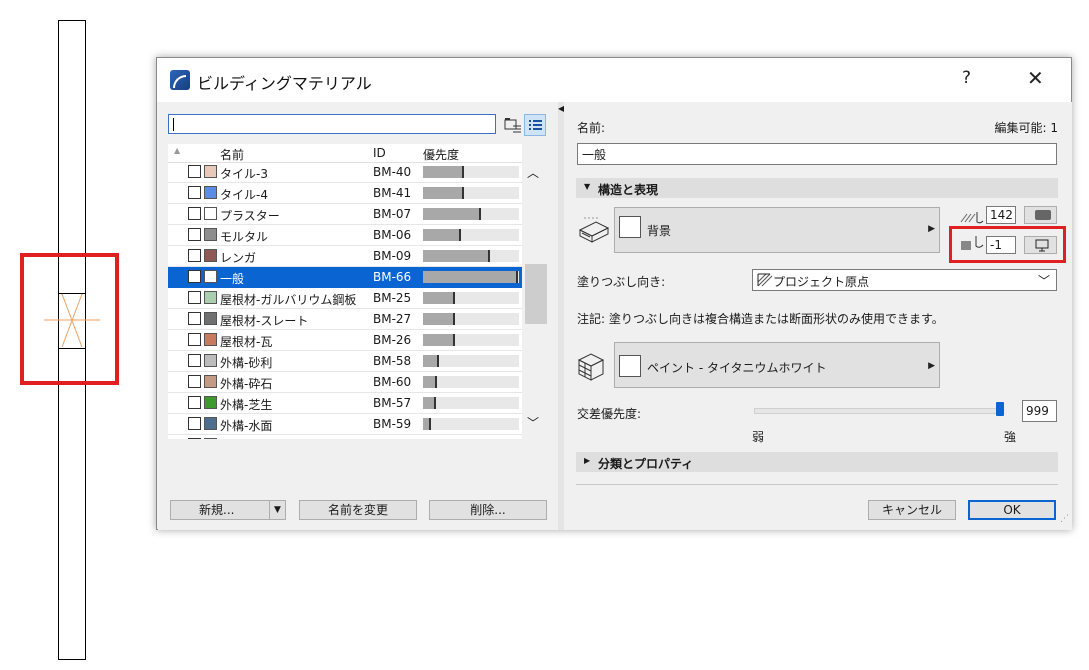 The height and width of the screenshot is (670, 1089). I want to click on list-item: 屋根材-スレート BM-27, so click(345, 319).